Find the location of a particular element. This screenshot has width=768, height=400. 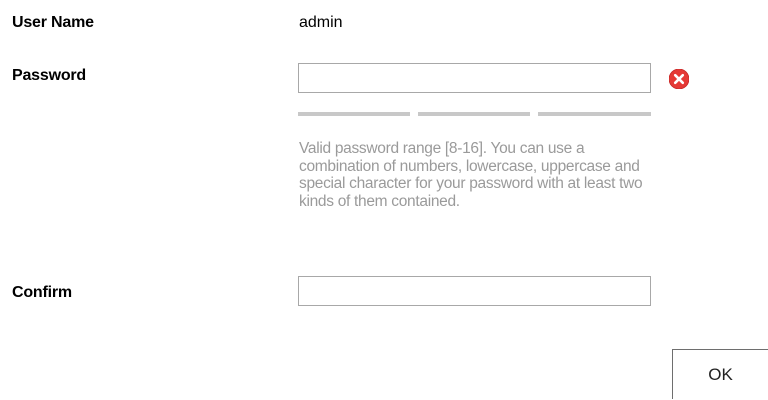

strength-segment-medium is located at coordinates (474, 114).